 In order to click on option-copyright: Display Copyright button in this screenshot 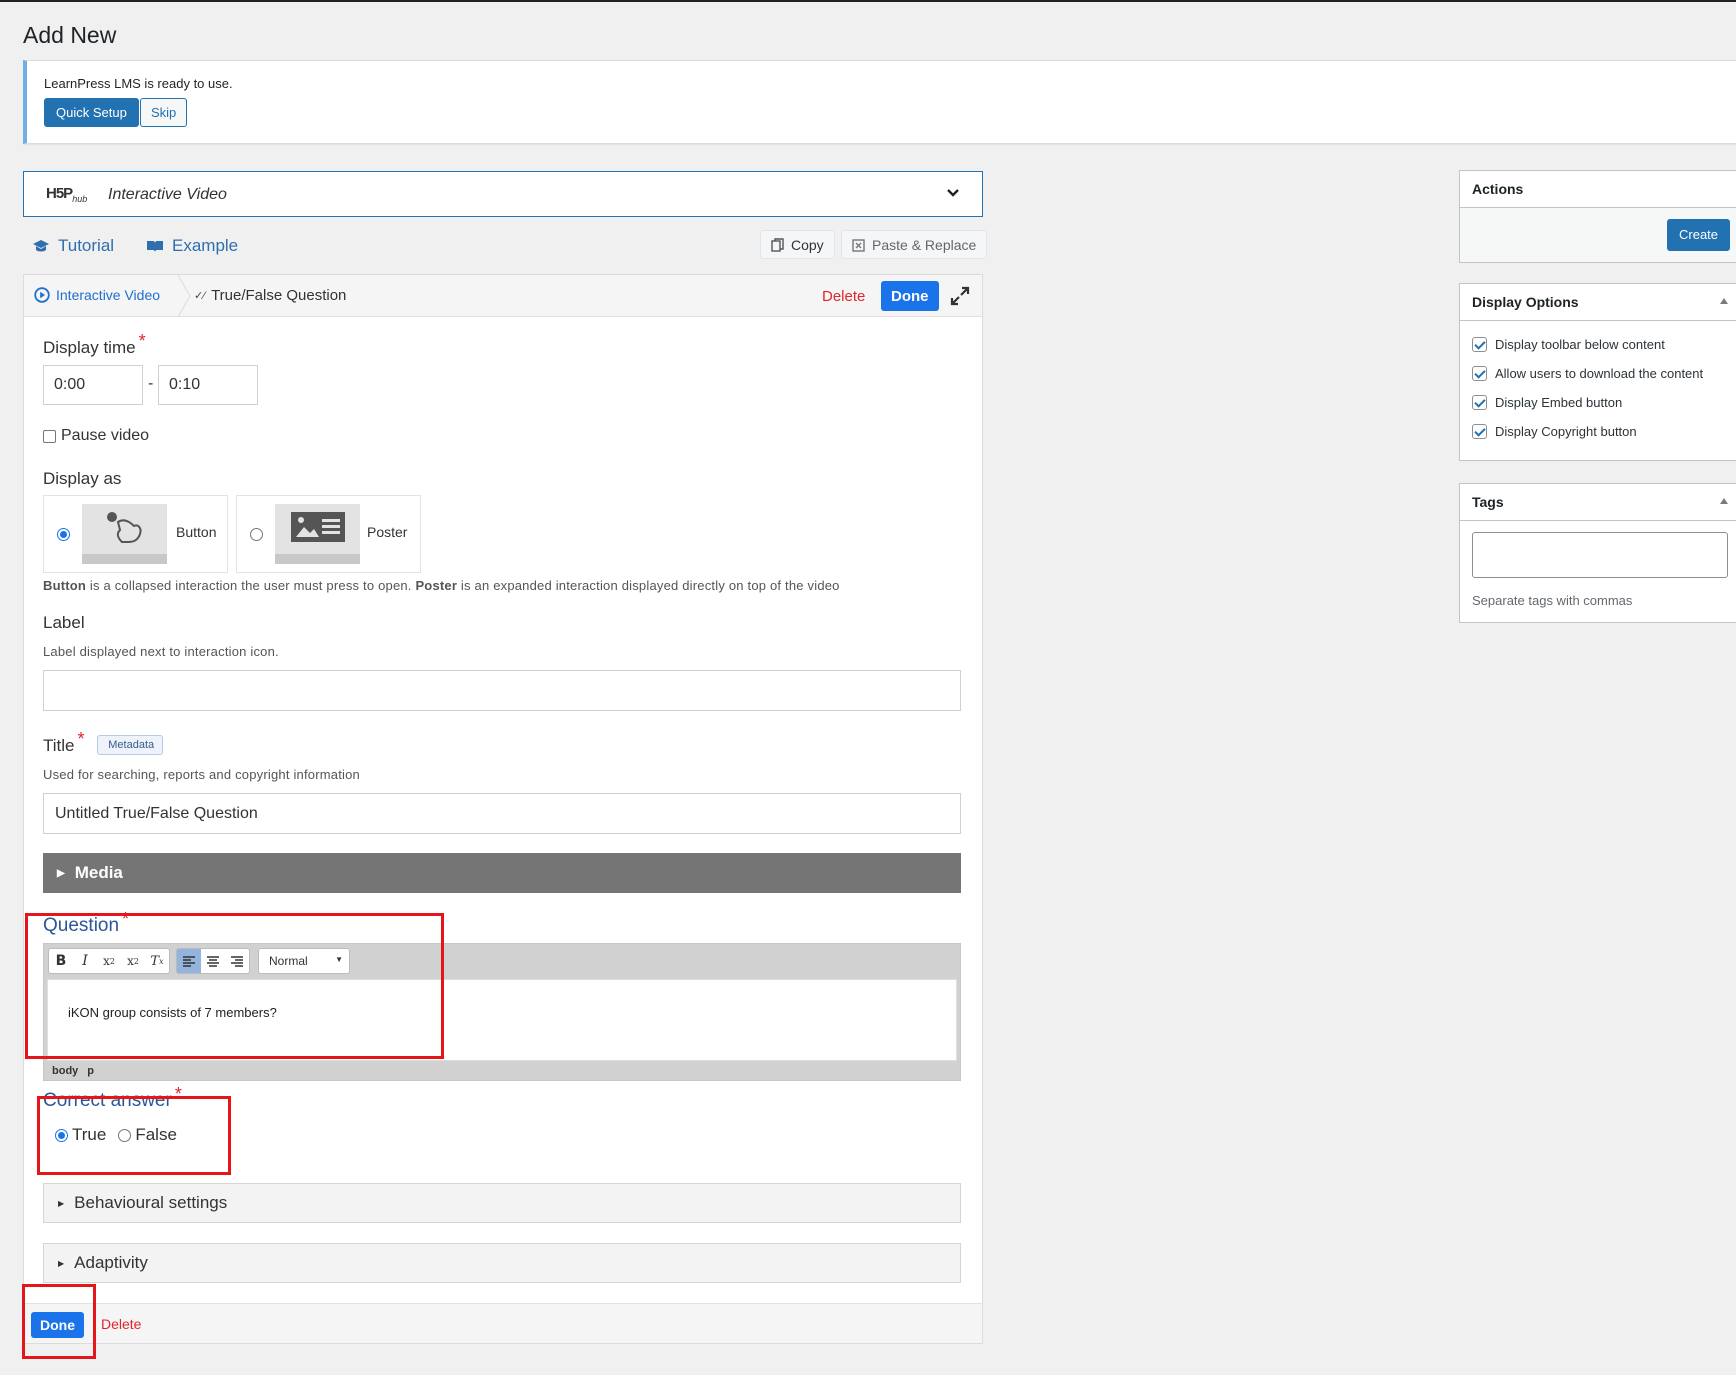, I will do `click(1599, 431)`.